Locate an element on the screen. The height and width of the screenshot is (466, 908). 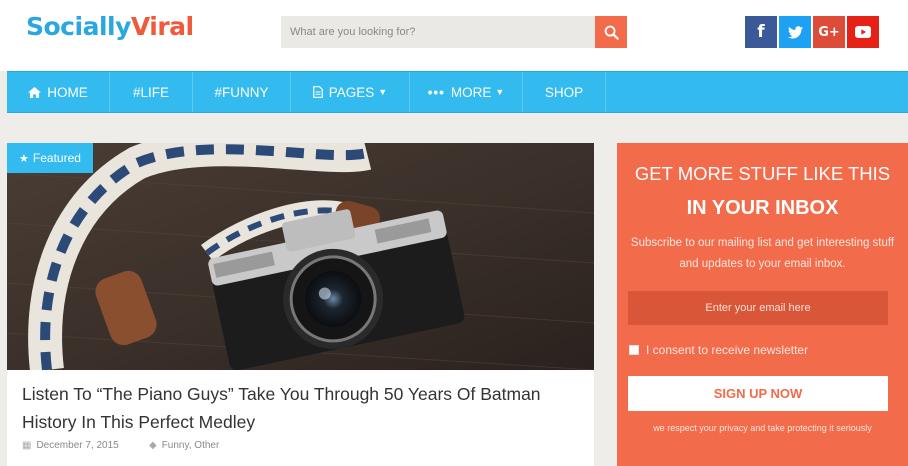
nav-item-home: HOME is located at coordinates (58, 92).